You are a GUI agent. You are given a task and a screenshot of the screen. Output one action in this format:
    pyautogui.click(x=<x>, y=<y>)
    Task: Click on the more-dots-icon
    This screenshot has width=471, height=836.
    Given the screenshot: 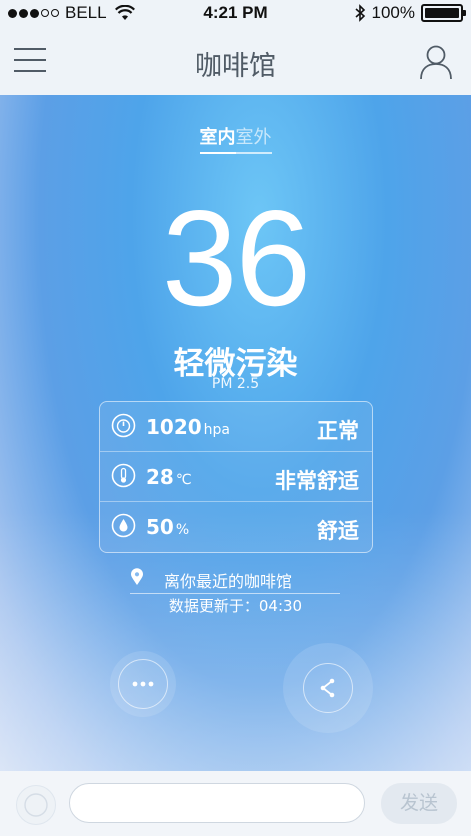 What is the action you would take?
    pyautogui.click(x=143, y=684)
    